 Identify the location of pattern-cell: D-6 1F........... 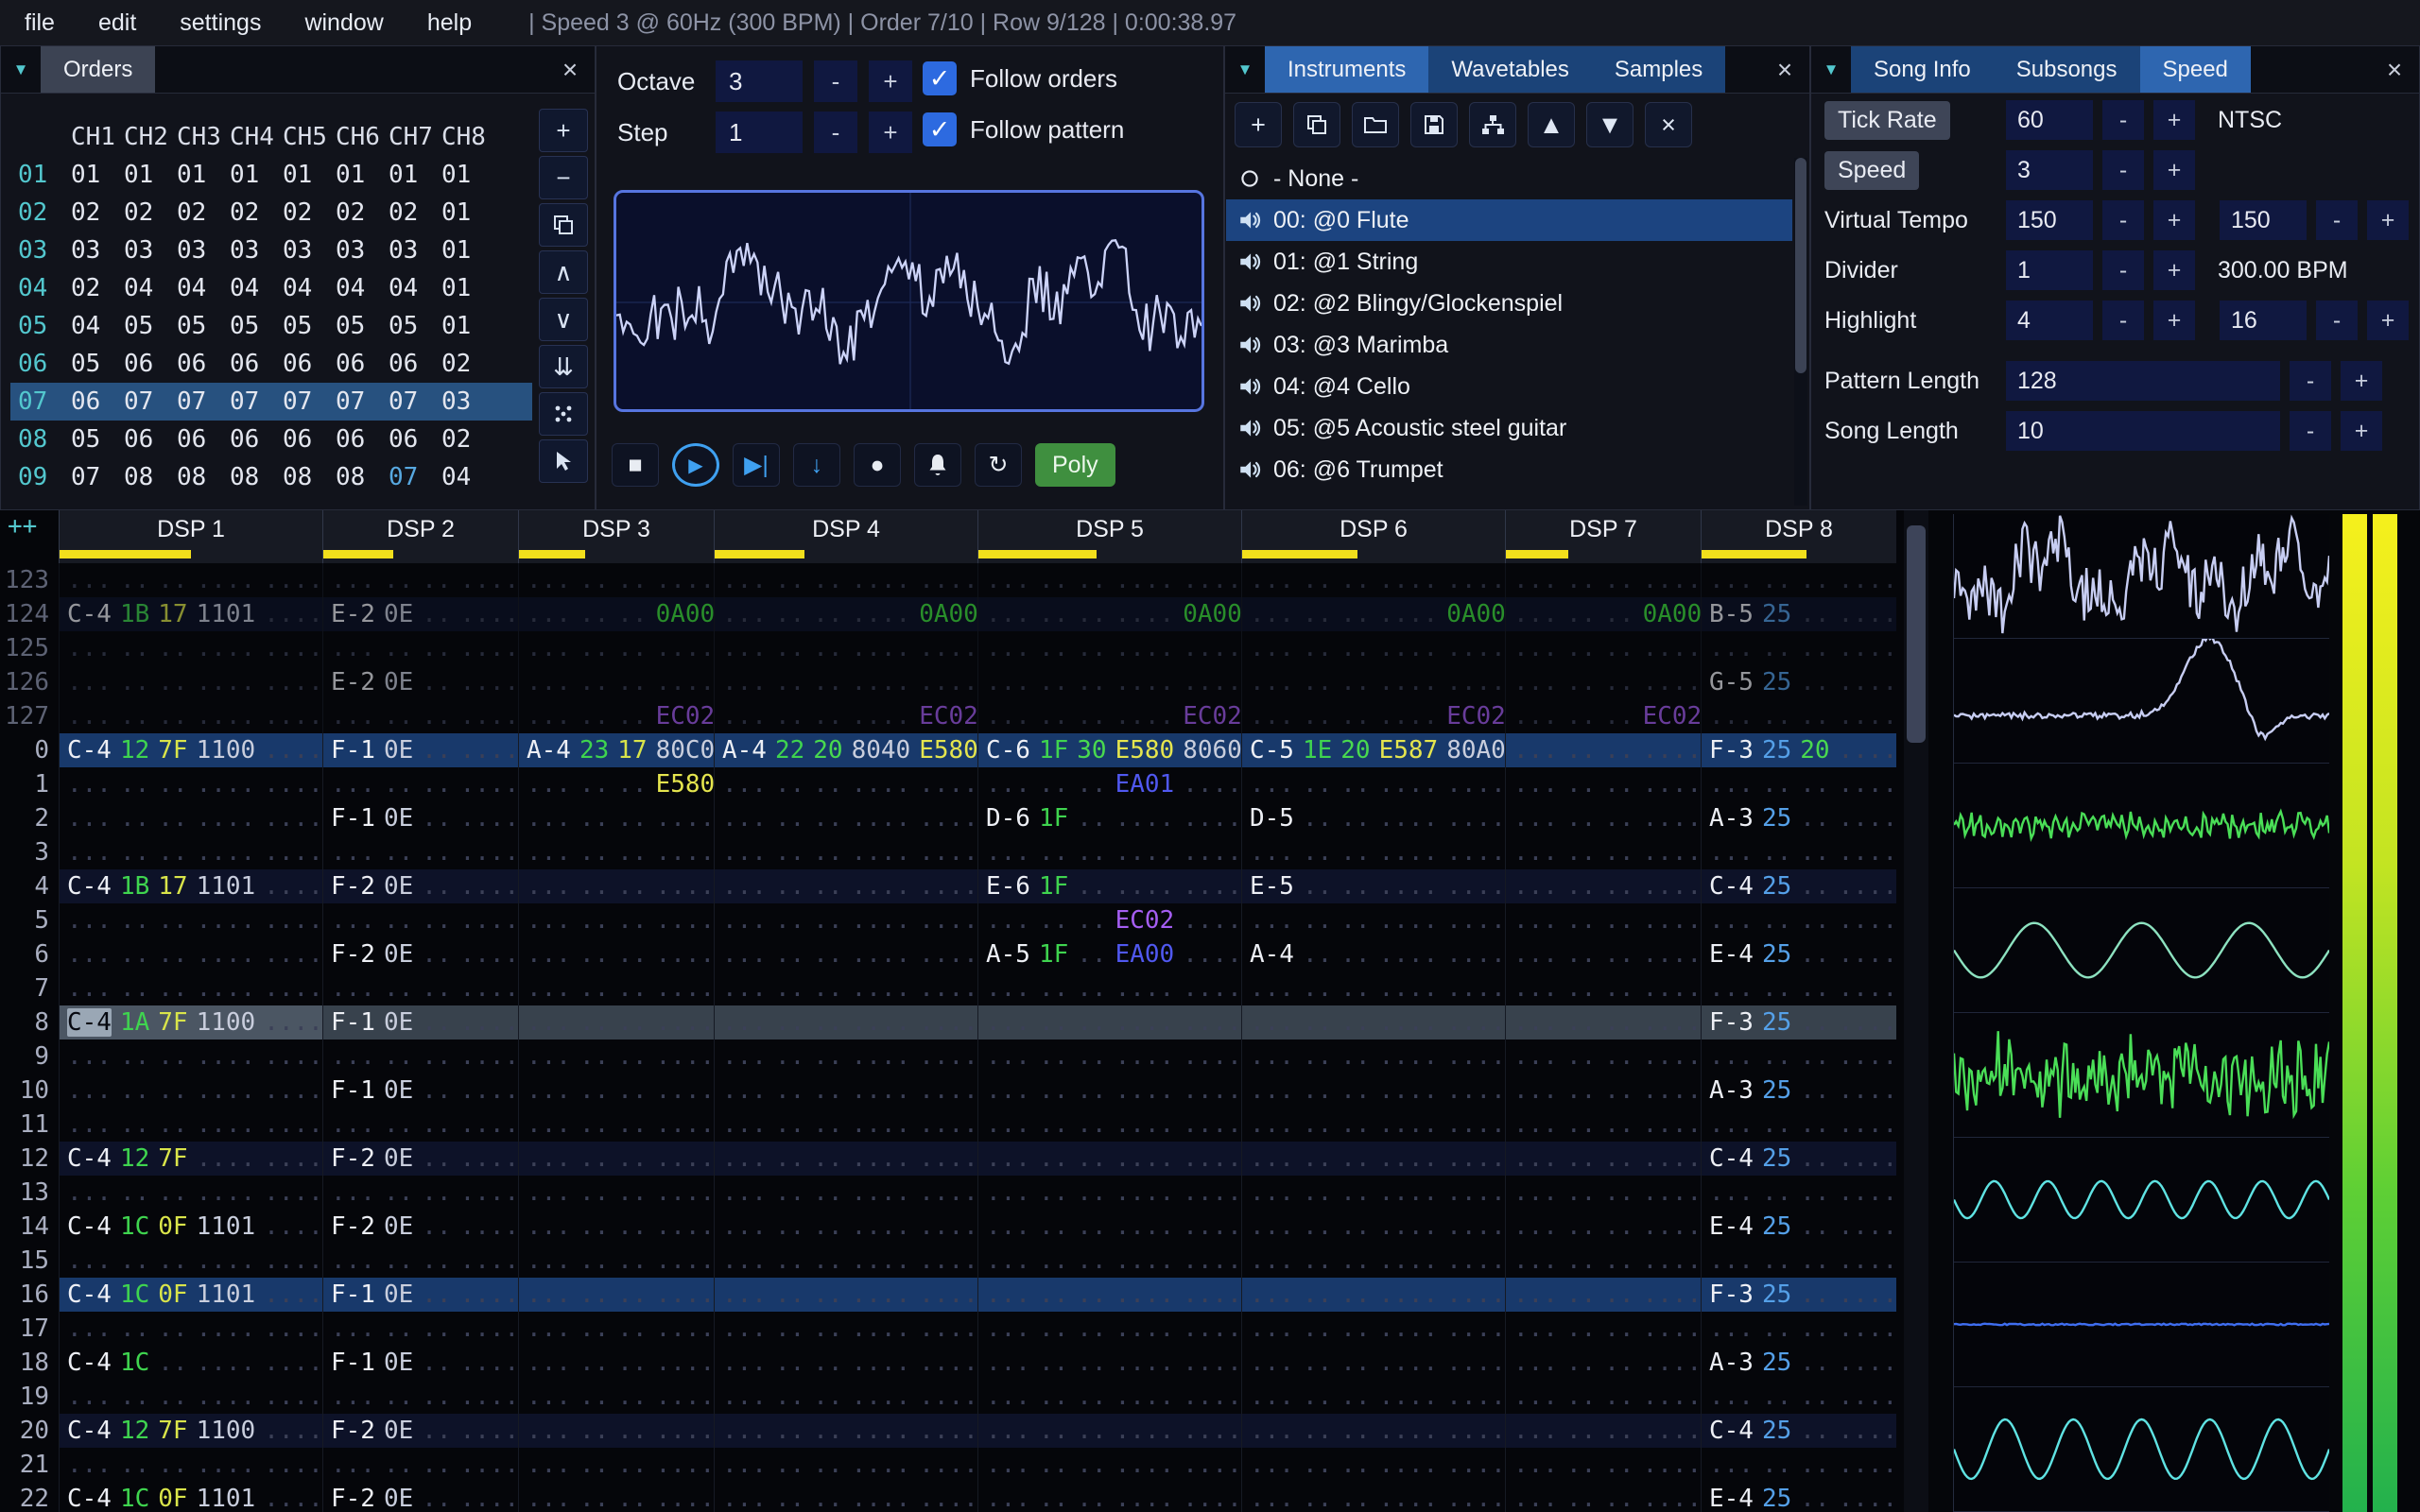
(1109, 818).